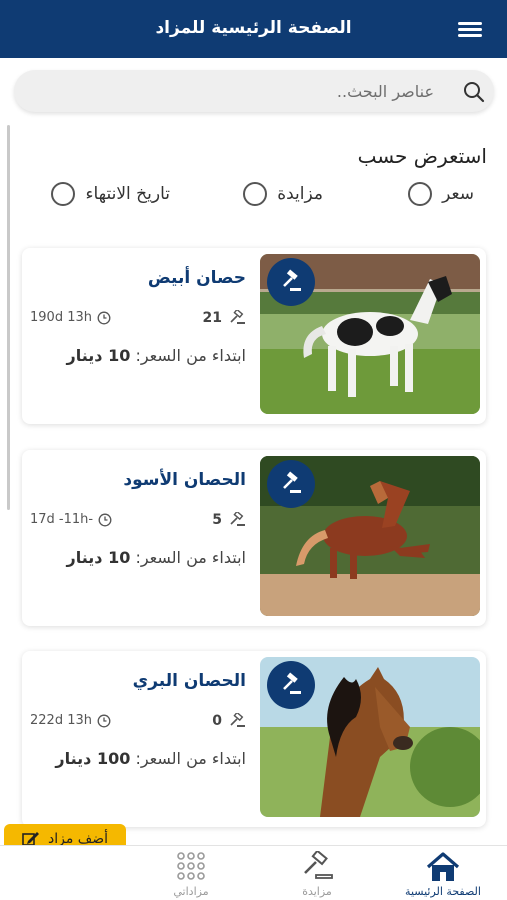  I want to click on home-icon, so click(443, 866).